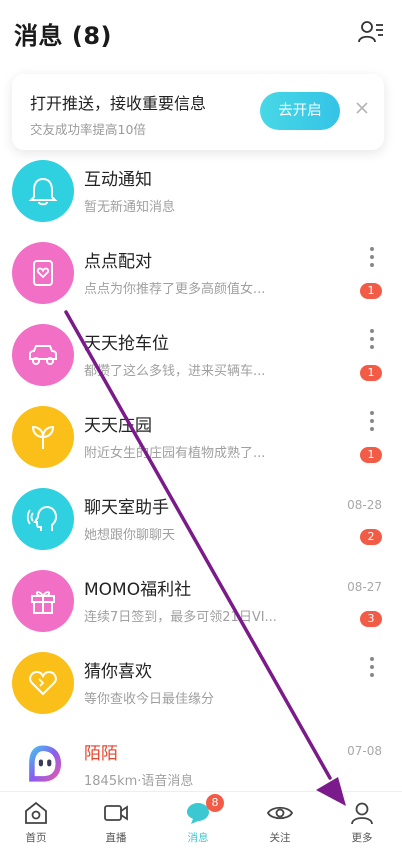 The width and height of the screenshot is (402, 855). What do you see at coordinates (118, 262) in the screenshot?
I see `item-name: 点点配对` at bounding box center [118, 262].